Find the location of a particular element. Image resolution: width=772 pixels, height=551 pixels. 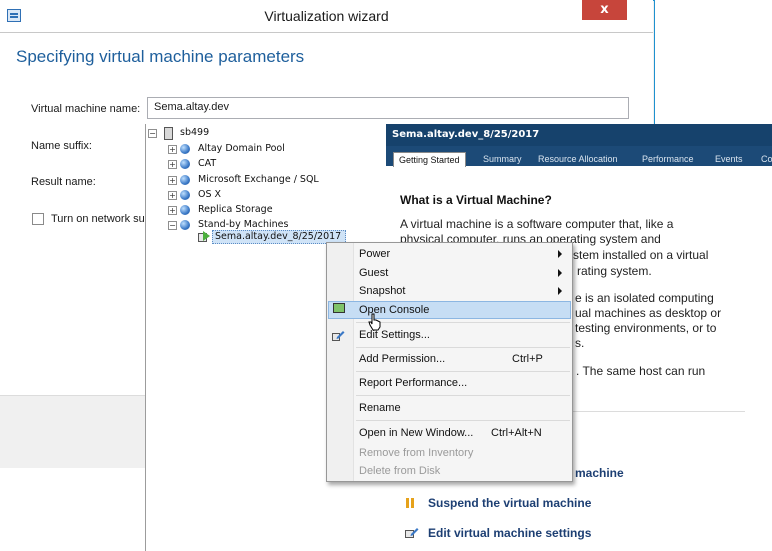

console-icon is located at coordinates (339, 308).